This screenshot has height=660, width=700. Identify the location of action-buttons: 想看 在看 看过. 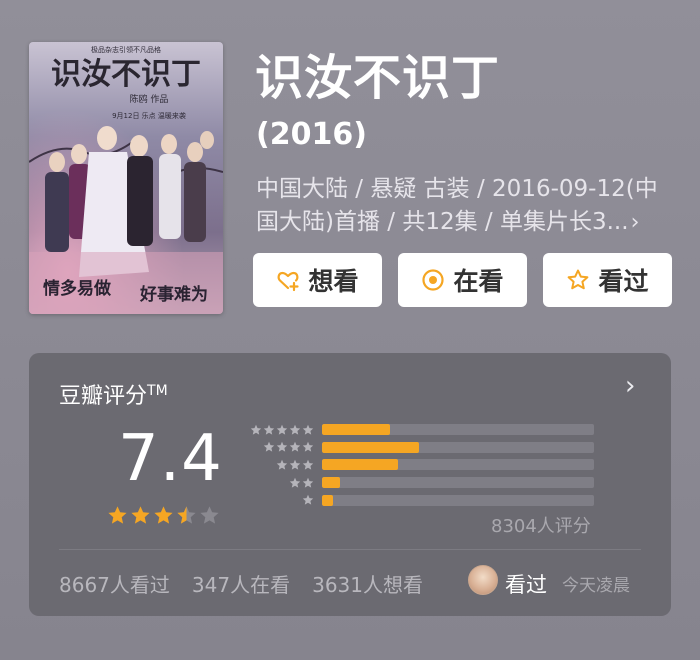
(462, 280).